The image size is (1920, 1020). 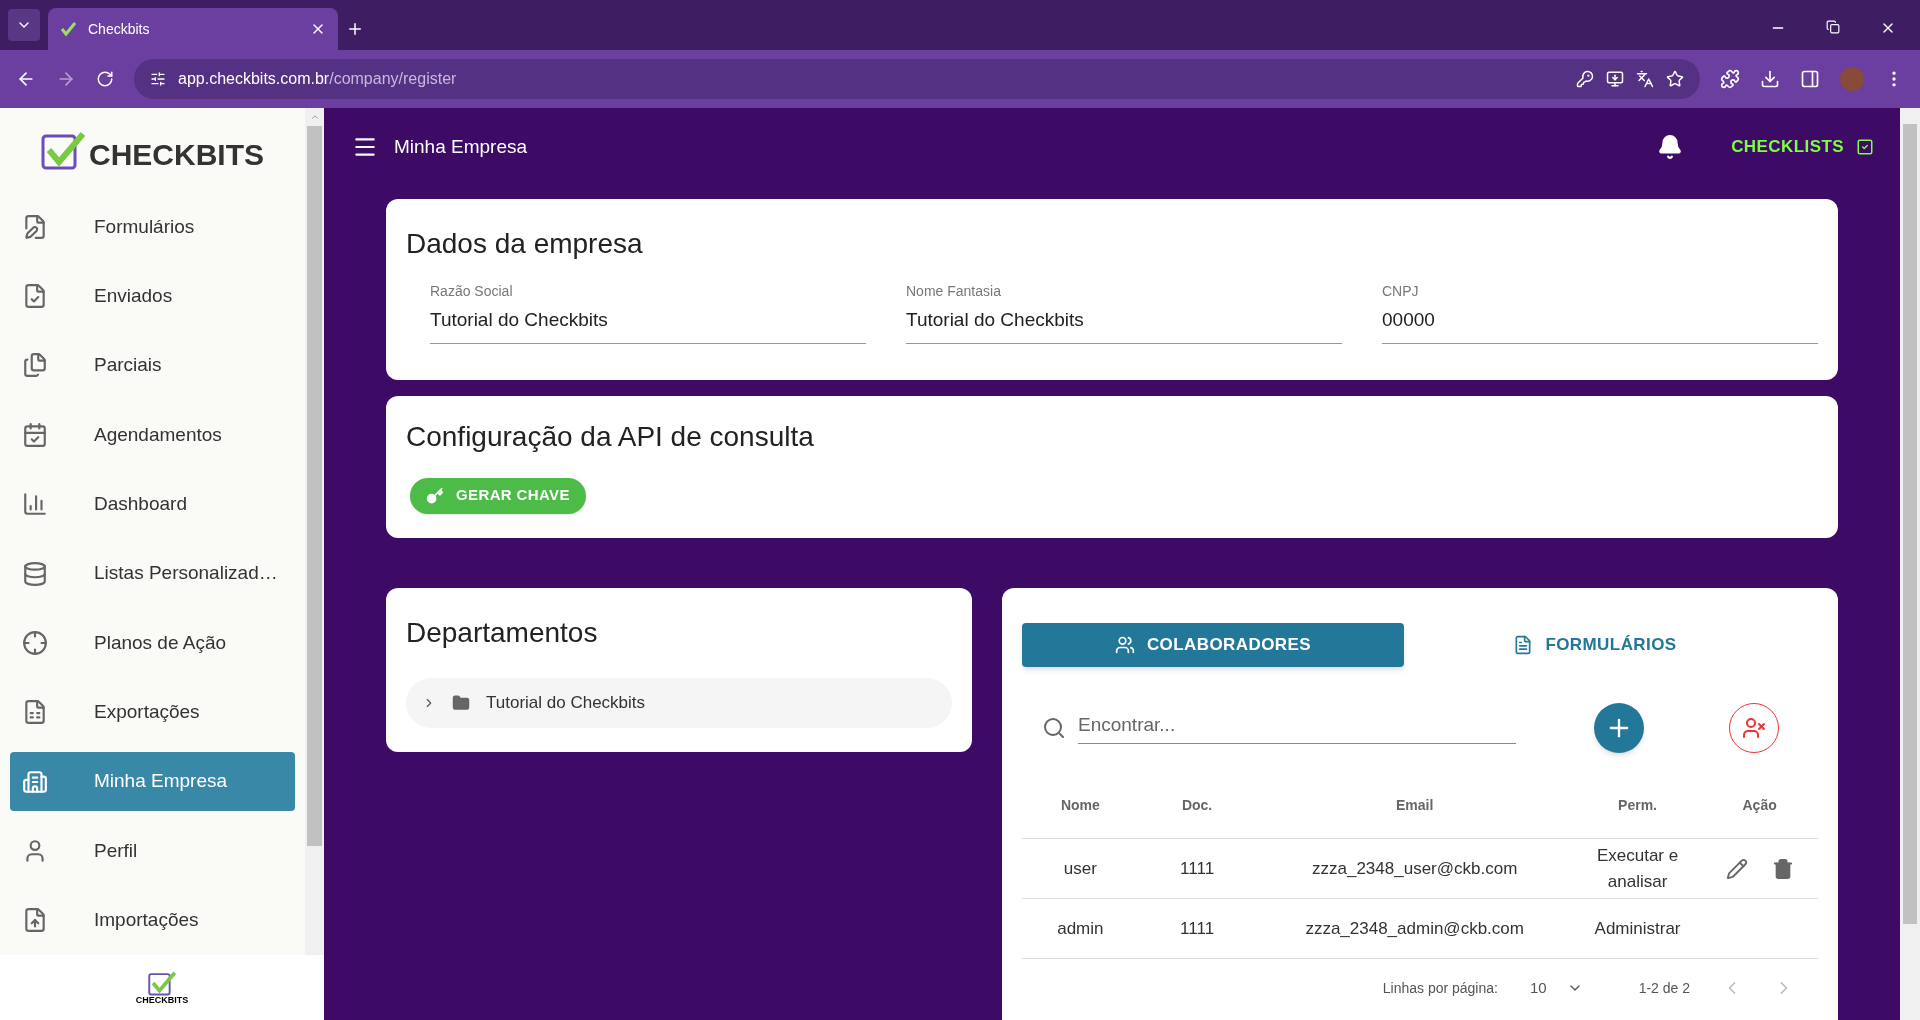 What do you see at coordinates (1124, 312) in the screenshot?
I see `text-field: Nome Fantasia Tutorial do Checkbits` at bounding box center [1124, 312].